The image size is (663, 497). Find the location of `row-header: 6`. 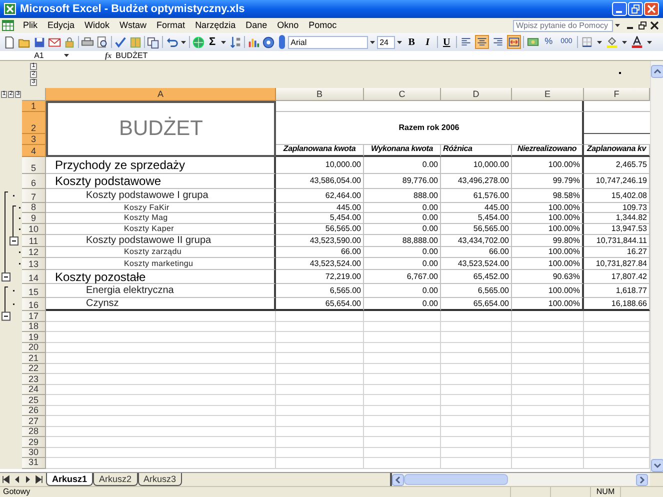

row-header: 6 is located at coordinates (34, 181).